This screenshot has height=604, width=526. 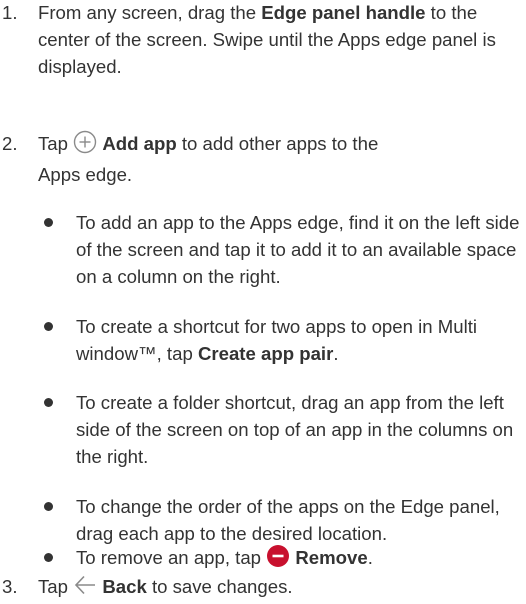 What do you see at coordinates (124, 586) in the screenshot?
I see `step-bold-term: Back` at bounding box center [124, 586].